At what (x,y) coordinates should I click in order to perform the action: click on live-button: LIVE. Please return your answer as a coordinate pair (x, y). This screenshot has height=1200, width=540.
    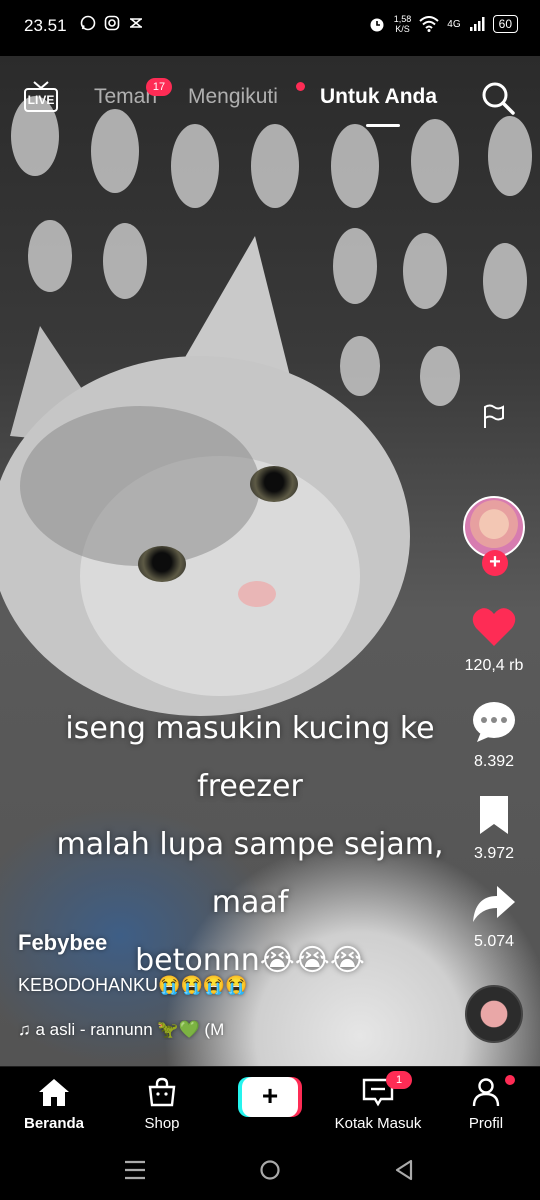
    Looking at the image, I should click on (42, 97).